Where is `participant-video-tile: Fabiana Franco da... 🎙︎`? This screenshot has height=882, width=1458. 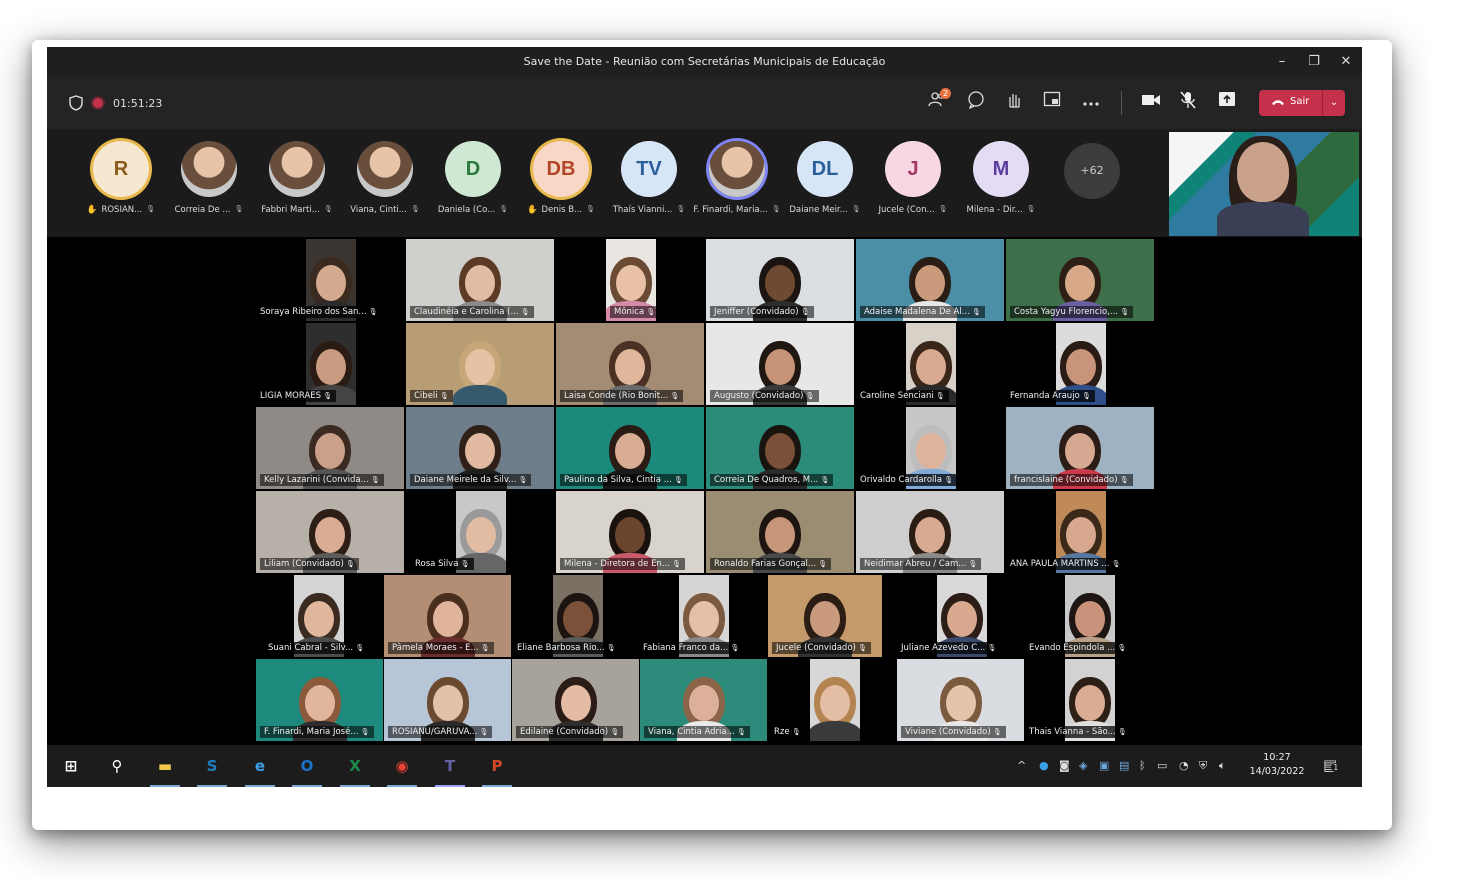 participant-video-tile: Fabiana Franco da... 🎙︎ is located at coordinates (691, 616).